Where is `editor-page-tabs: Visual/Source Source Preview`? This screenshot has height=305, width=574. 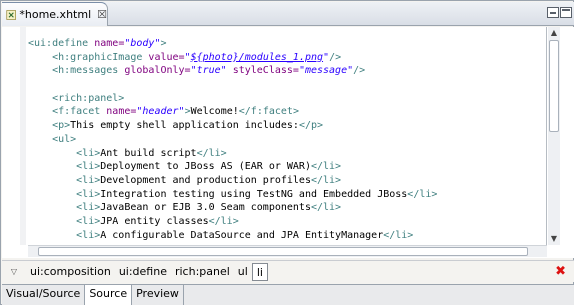 editor-page-tabs: Visual/Source Source Preview is located at coordinates (288, 294).